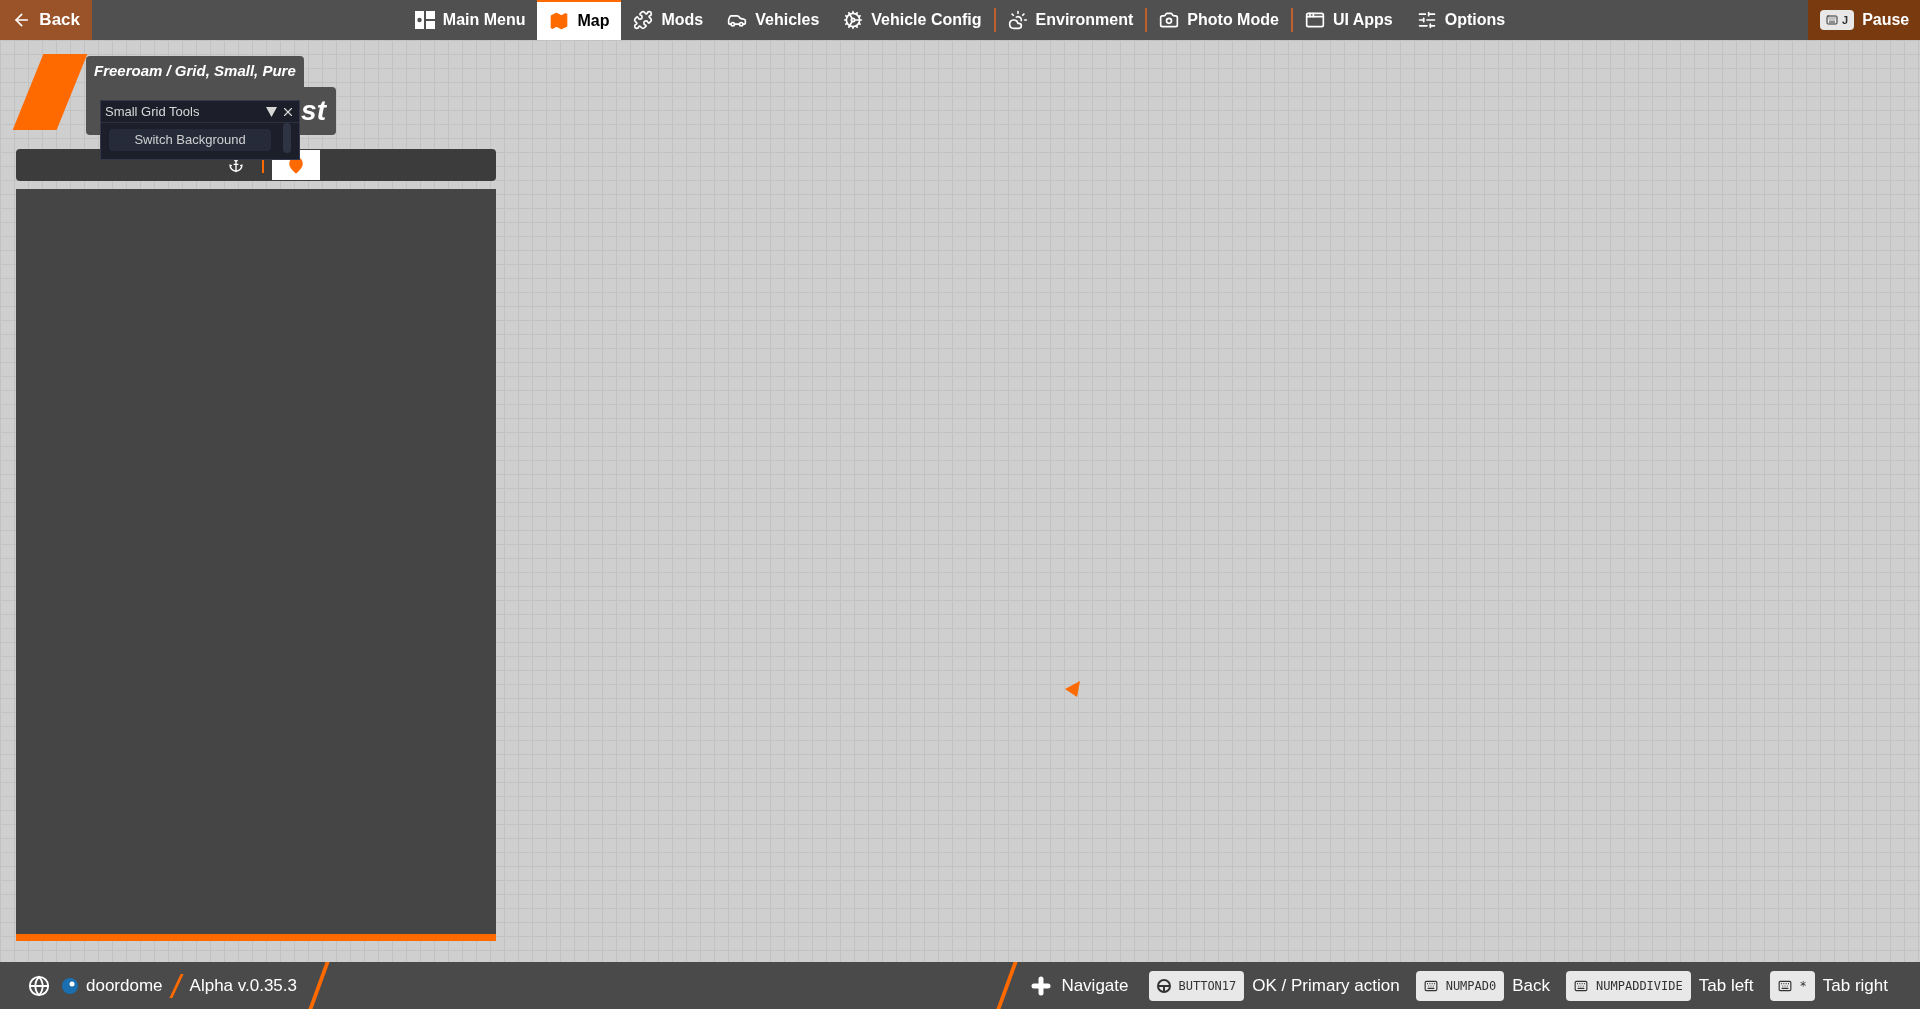 This screenshot has height=1009, width=1920. Describe the element at coordinates (1095, 985) in the screenshot. I see `hint-label: Navigate` at that location.